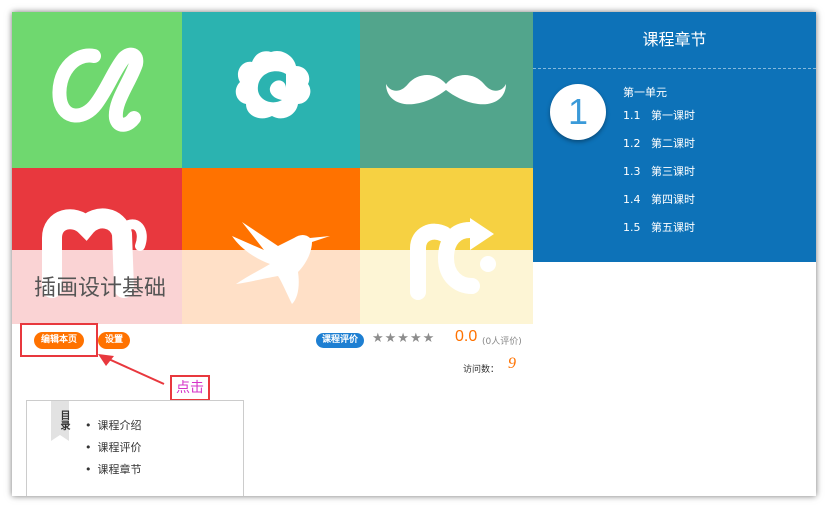 Image resolution: width=832 pixels, height=512 pixels. What do you see at coordinates (340, 340) in the screenshot?
I see `course-review-button: 课程评价` at bounding box center [340, 340].